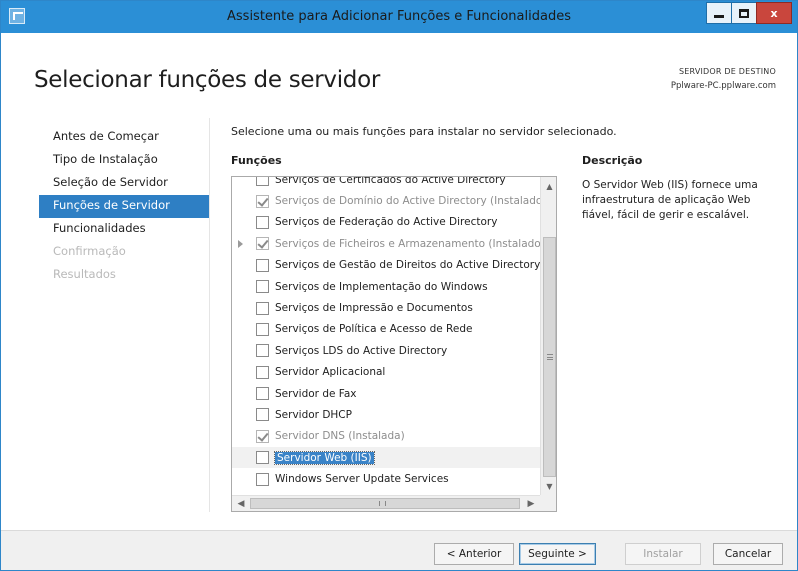  I want to click on role-label: Servidor DHCP, so click(313, 414).